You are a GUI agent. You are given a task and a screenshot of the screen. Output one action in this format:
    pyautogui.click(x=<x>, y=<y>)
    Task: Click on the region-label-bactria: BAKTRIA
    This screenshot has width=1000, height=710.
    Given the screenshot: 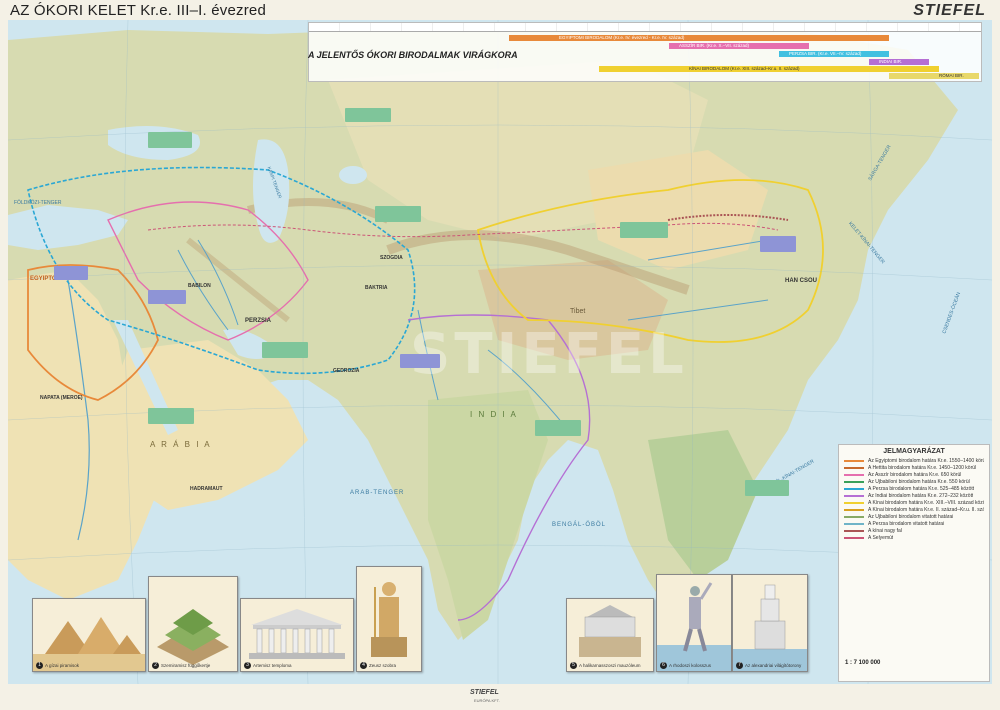 What is the action you would take?
    pyautogui.click(x=376, y=288)
    